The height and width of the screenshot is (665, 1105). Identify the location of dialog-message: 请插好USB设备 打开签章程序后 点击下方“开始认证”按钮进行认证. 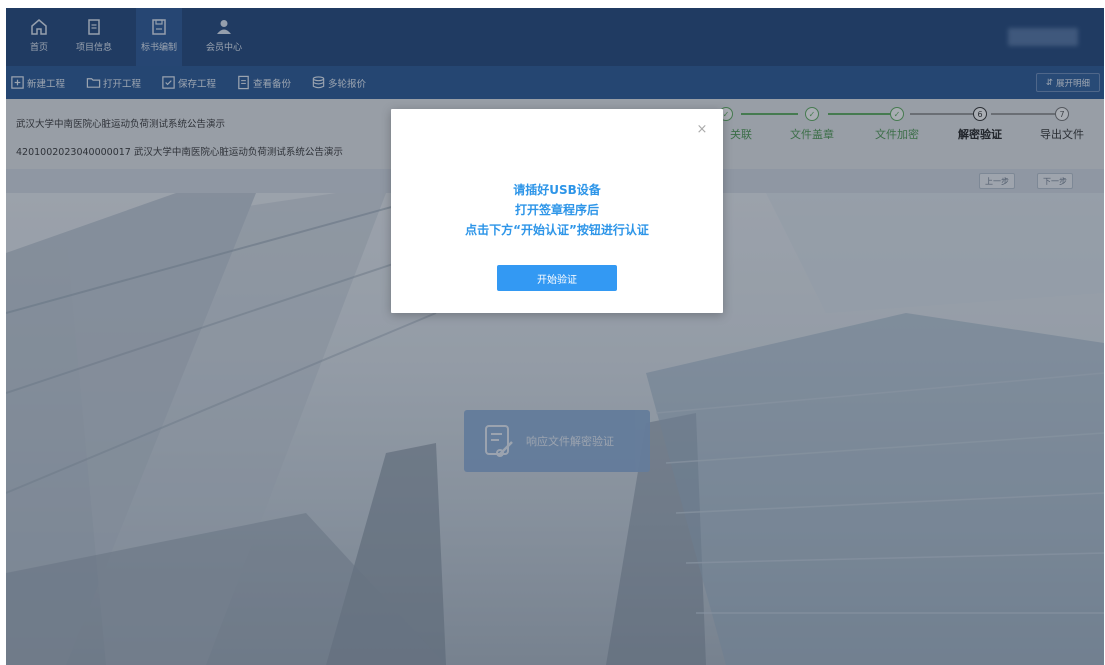
(557, 210).